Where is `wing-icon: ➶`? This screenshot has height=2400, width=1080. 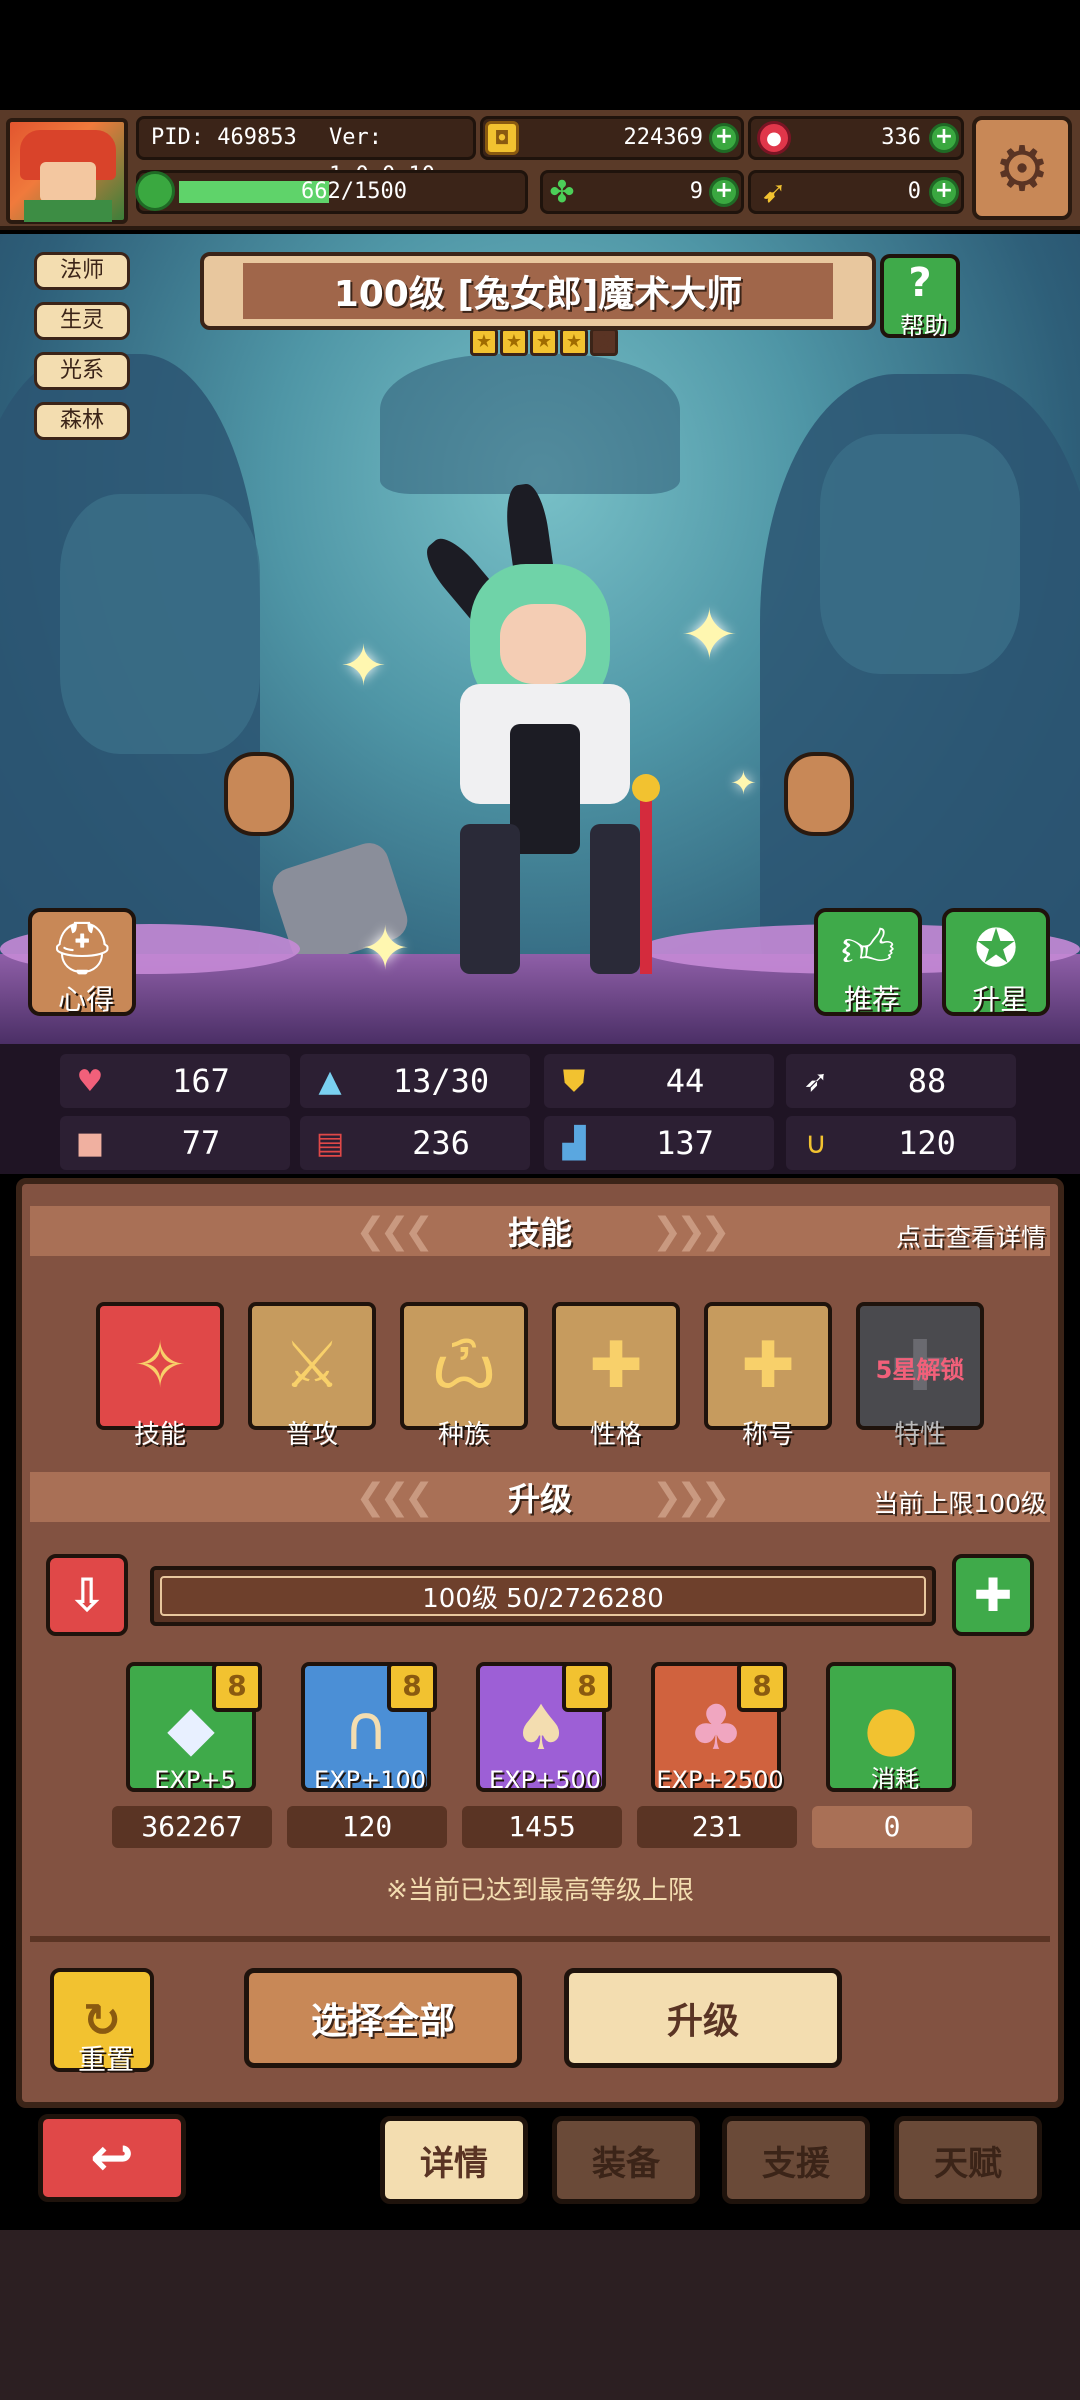 wing-icon: ➶ is located at coordinates (816, 1081).